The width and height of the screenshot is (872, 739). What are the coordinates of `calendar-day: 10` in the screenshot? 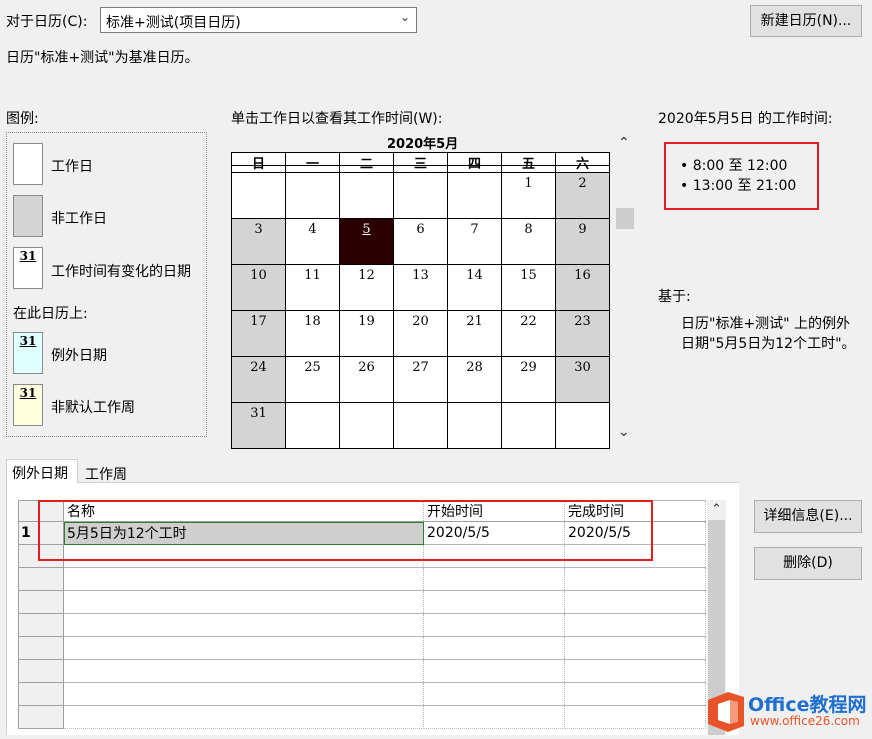 It's located at (258, 287).